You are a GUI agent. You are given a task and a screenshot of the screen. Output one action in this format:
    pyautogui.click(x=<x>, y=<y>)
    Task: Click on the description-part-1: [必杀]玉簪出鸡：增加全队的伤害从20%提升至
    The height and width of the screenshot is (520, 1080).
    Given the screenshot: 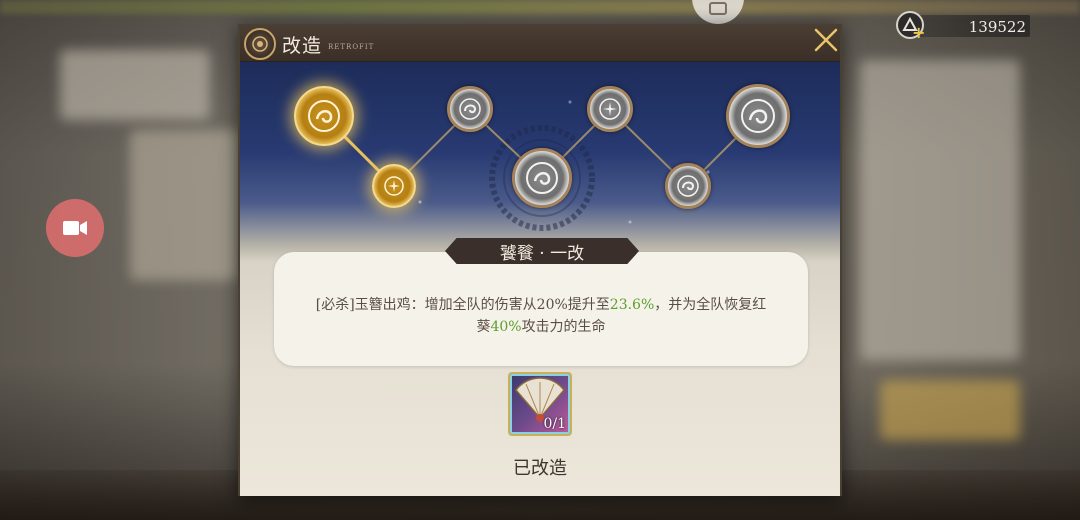 What is the action you would take?
    pyautogui.click(x=462, y=305)
    